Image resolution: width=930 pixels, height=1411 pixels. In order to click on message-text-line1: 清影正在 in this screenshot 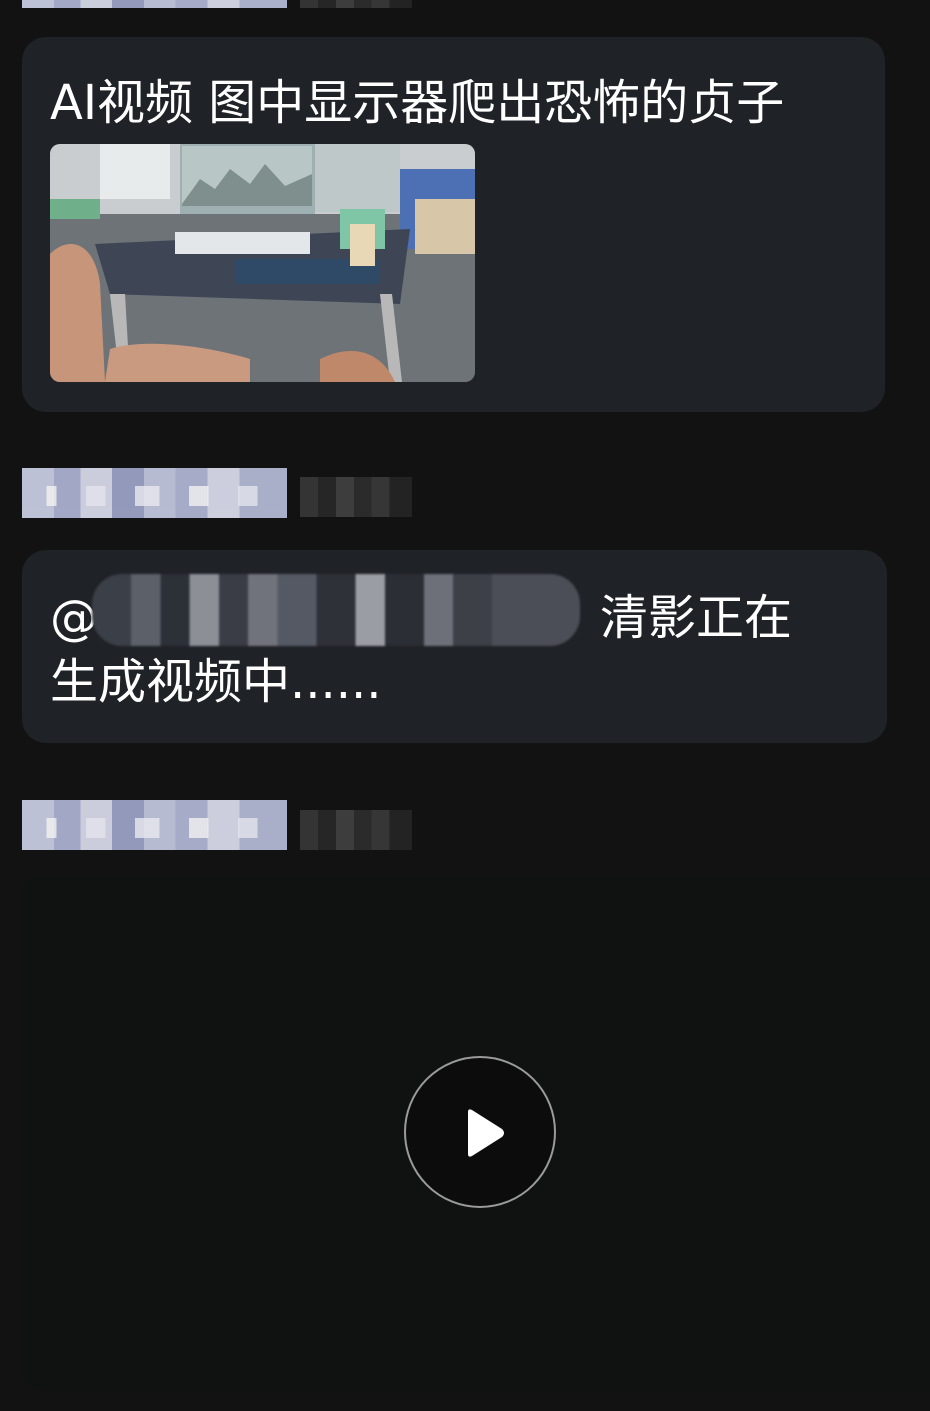, I will do `click(696, 618)`.